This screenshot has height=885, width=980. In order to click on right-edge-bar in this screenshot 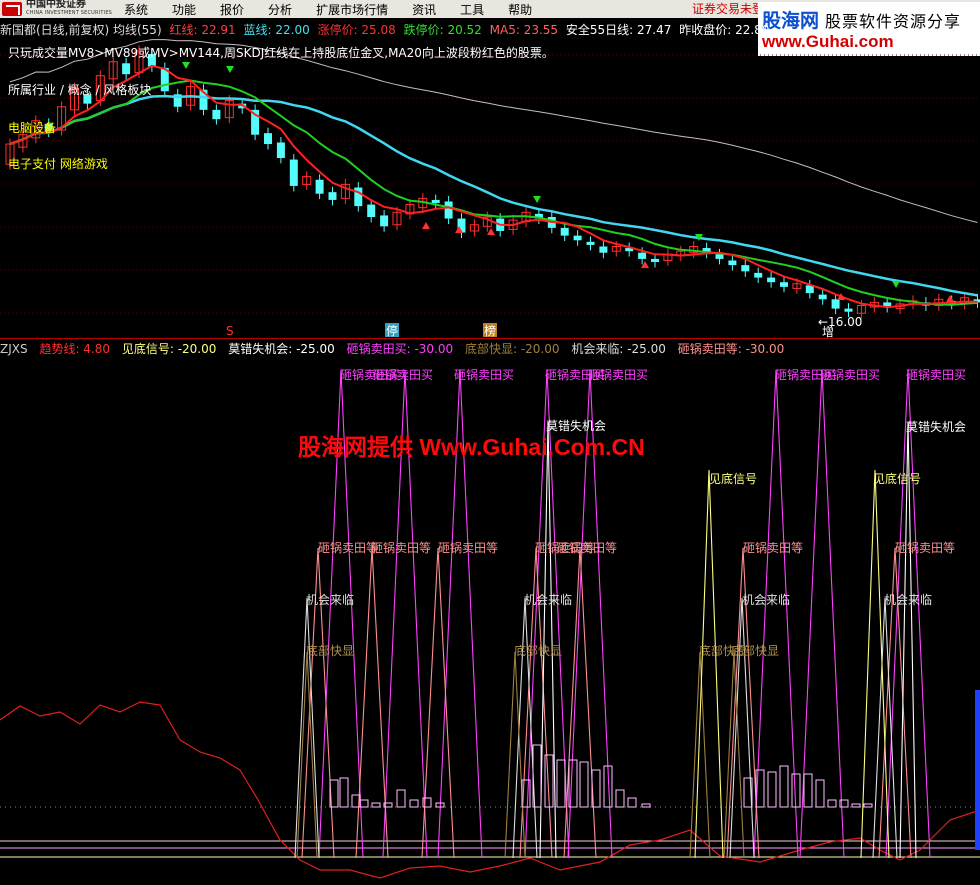, I will do `click(977, 770)`.